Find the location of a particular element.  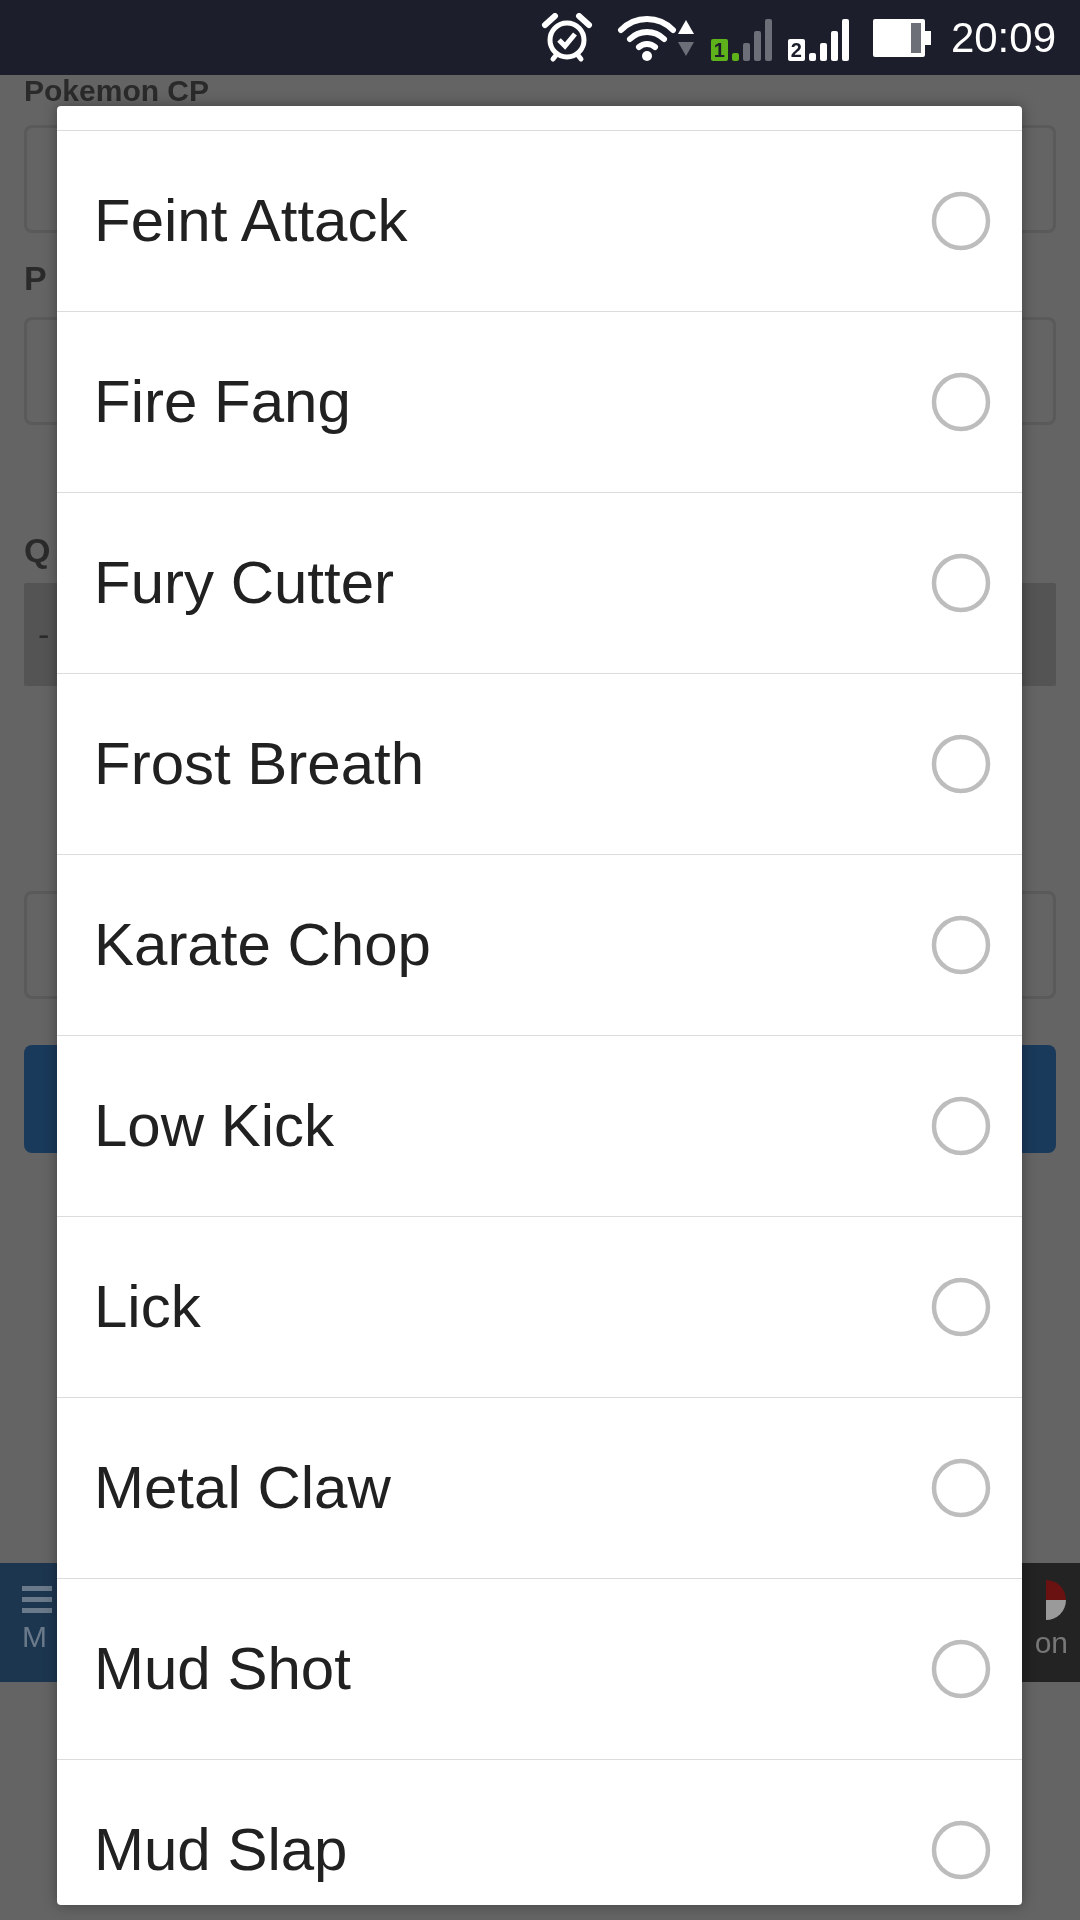

sim-number: 1 is located at coordinates (719, 49).